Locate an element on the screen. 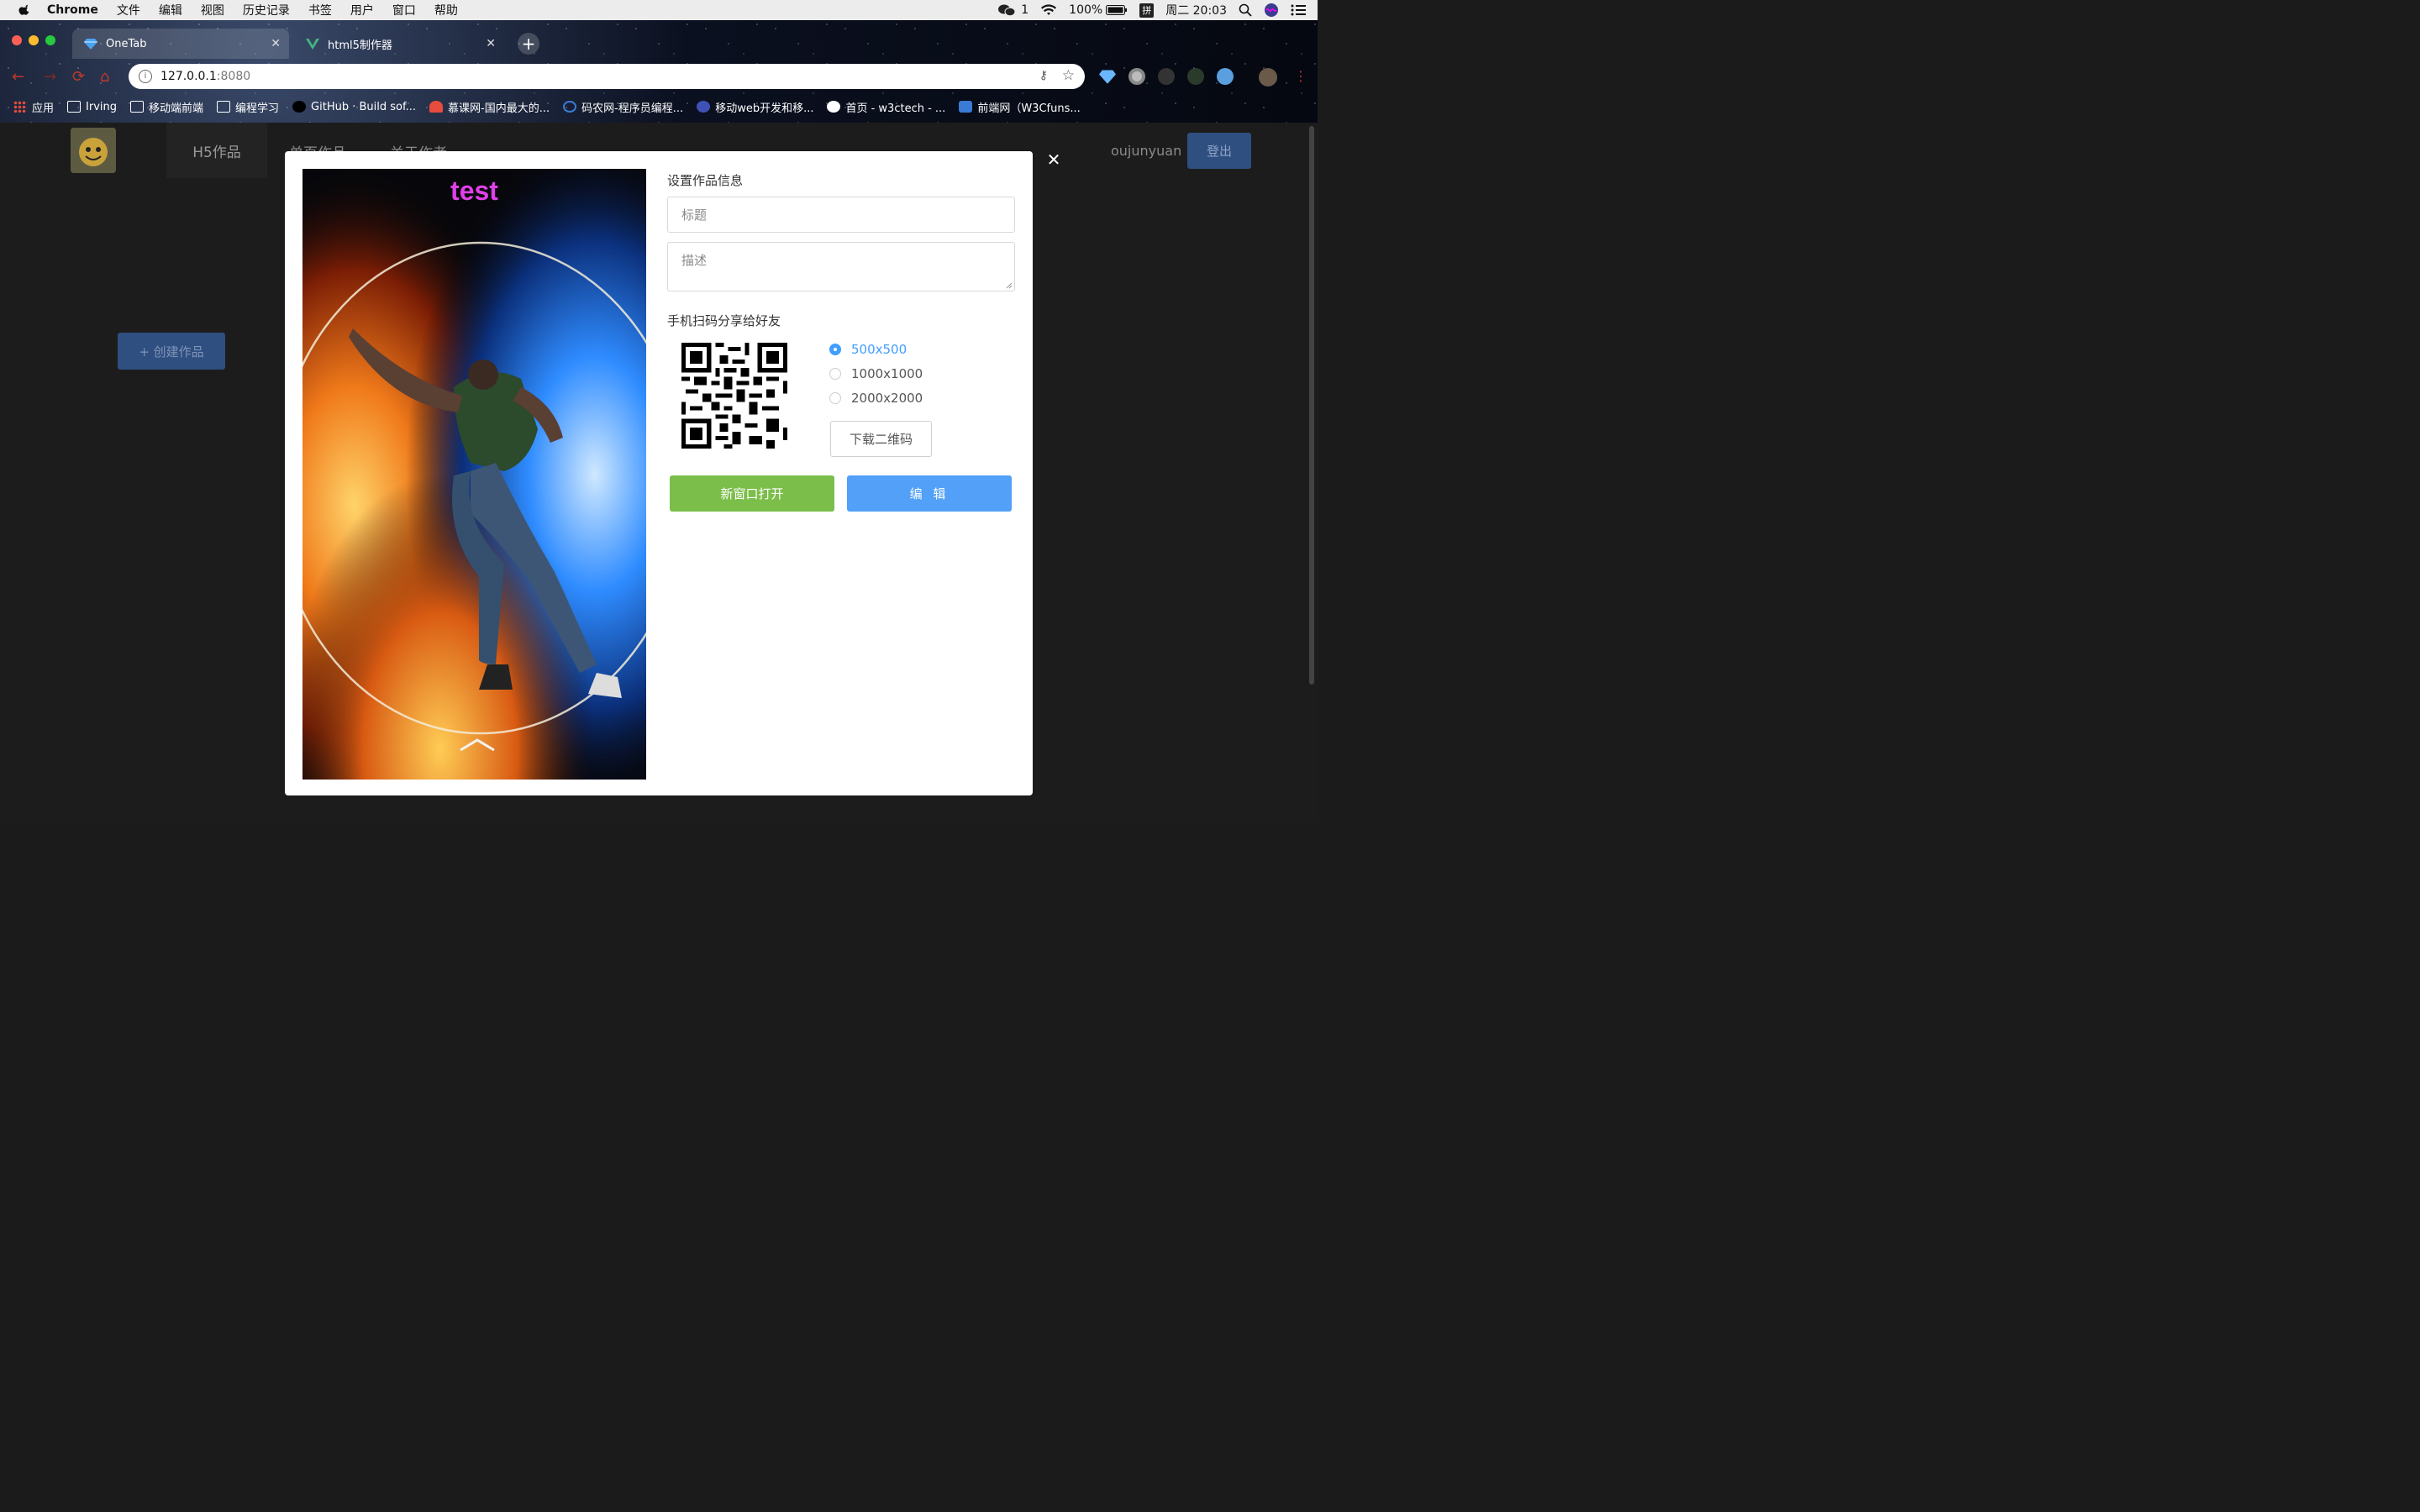 This screenshot has width=2420, height=1512. github-icon is located at coordinates (299, 107).